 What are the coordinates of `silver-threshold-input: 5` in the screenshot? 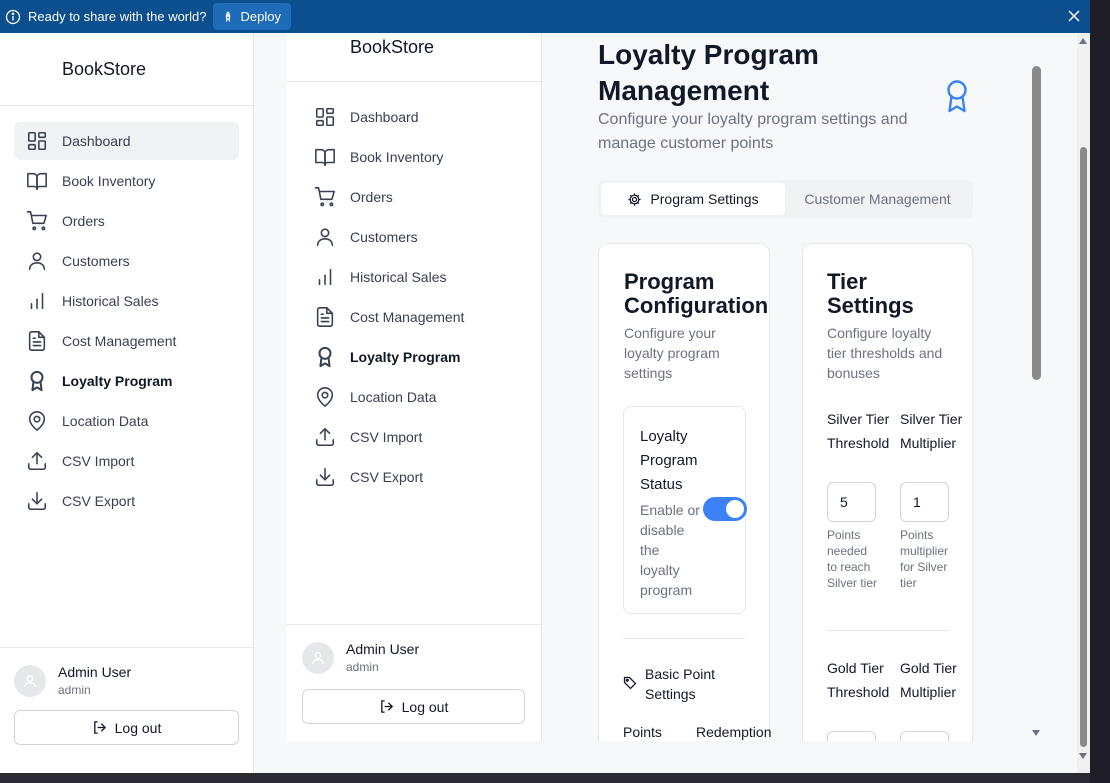 It's located at (851, 502).